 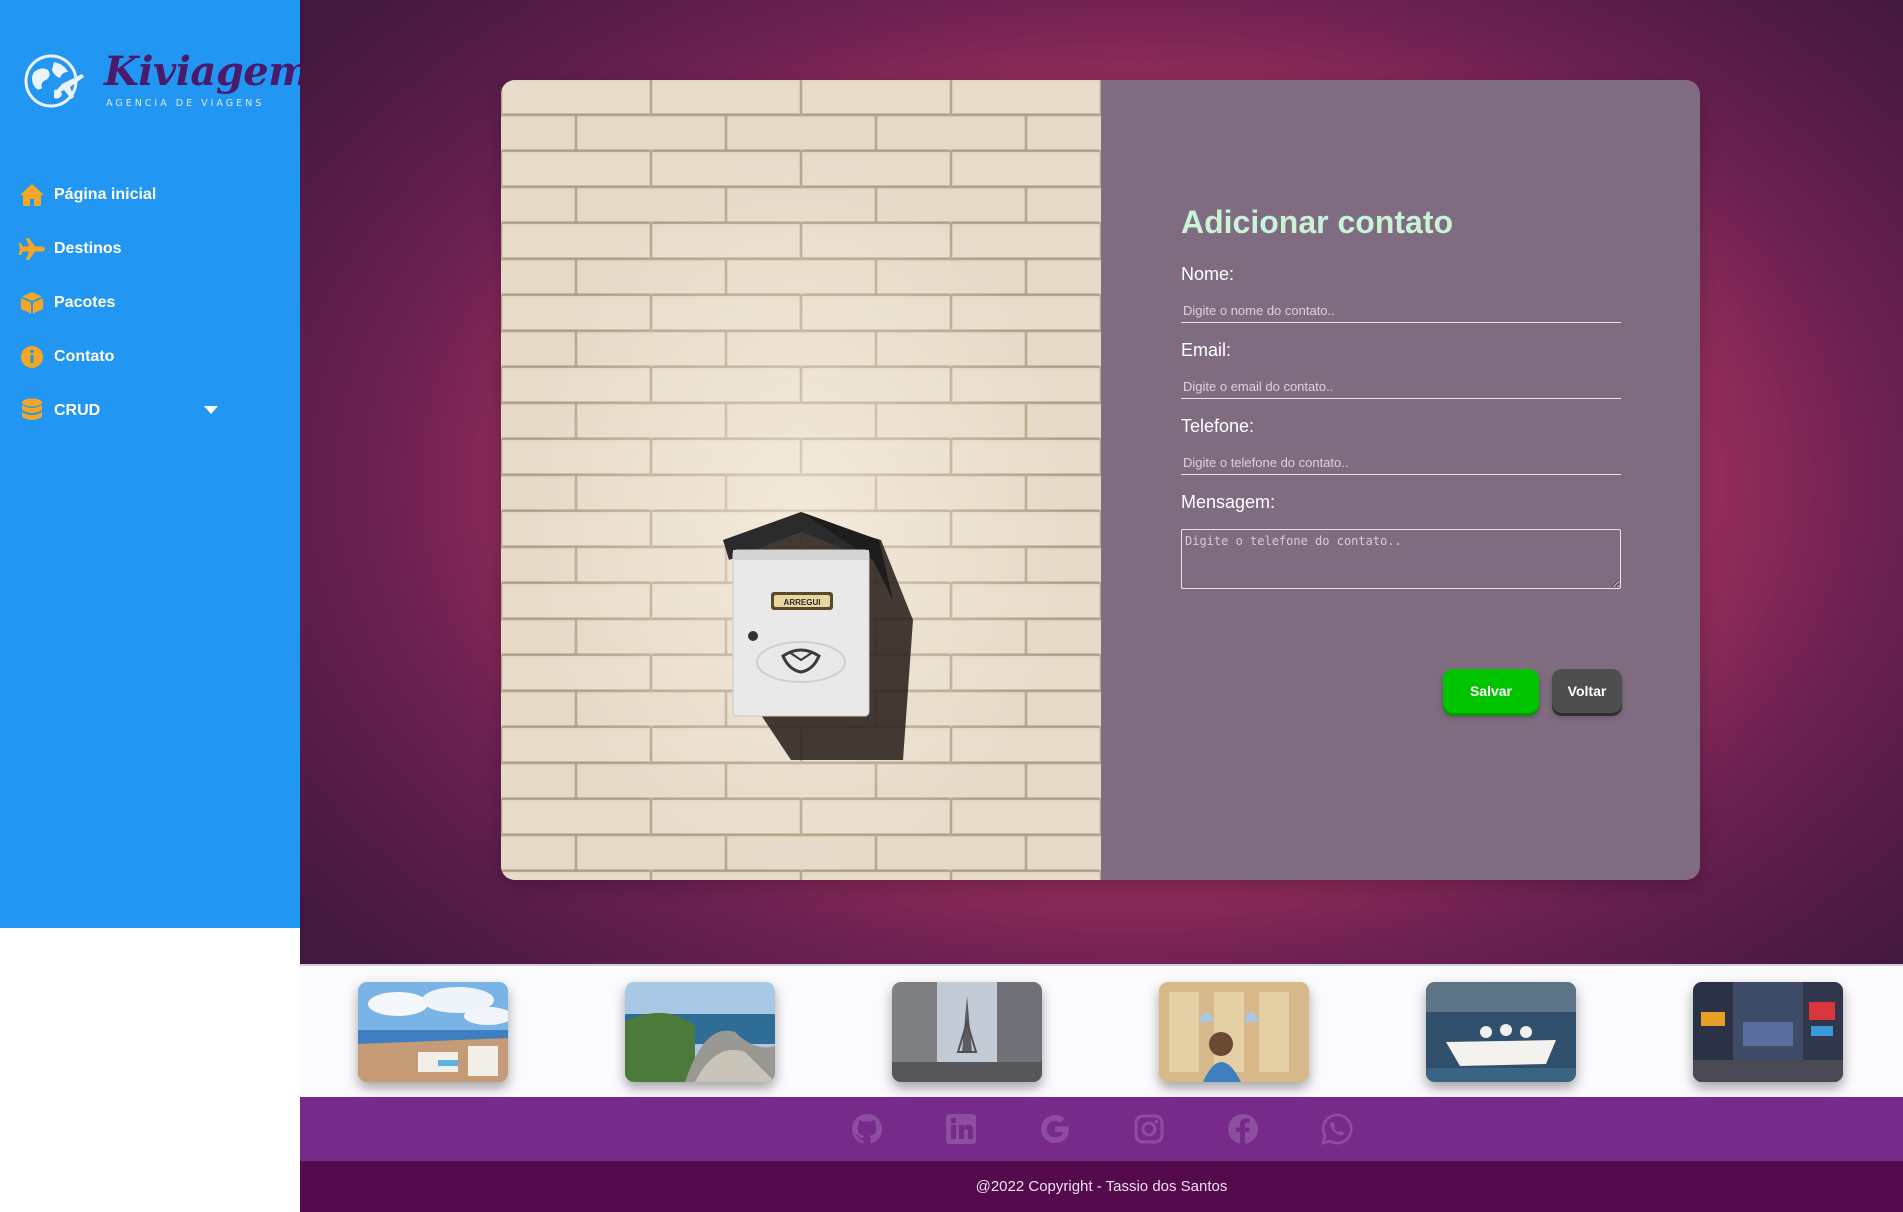 What do you see at coordinates (185, 103) in the screenshot?
I see `brand-tagline: AGENCIA DE VIAGENS` at bounding box center [185, 103].